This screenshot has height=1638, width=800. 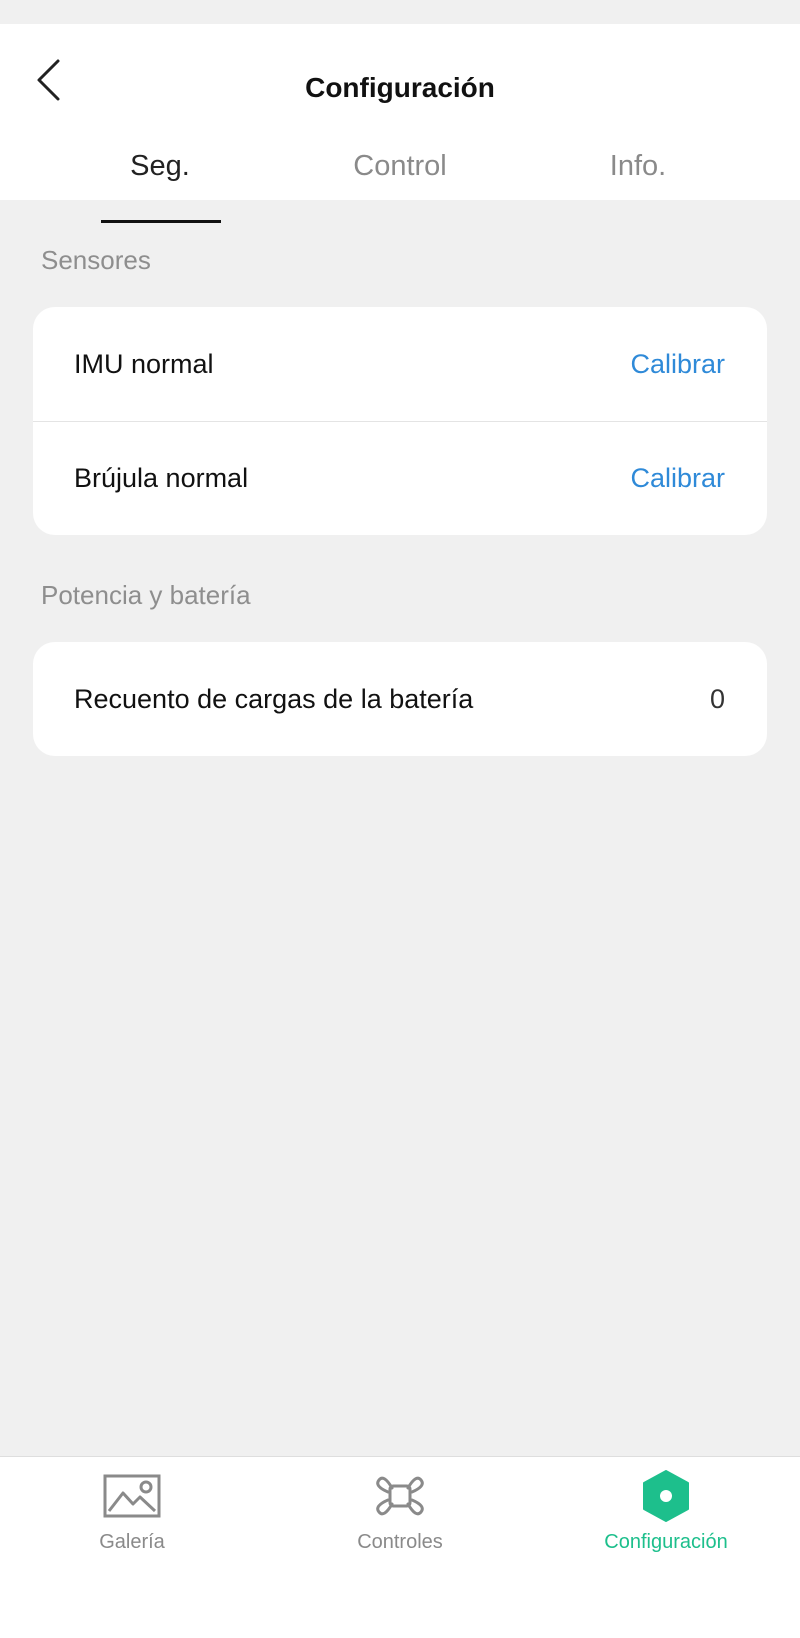 I want to click on gallery-icon, so click(x=132, y=1496).